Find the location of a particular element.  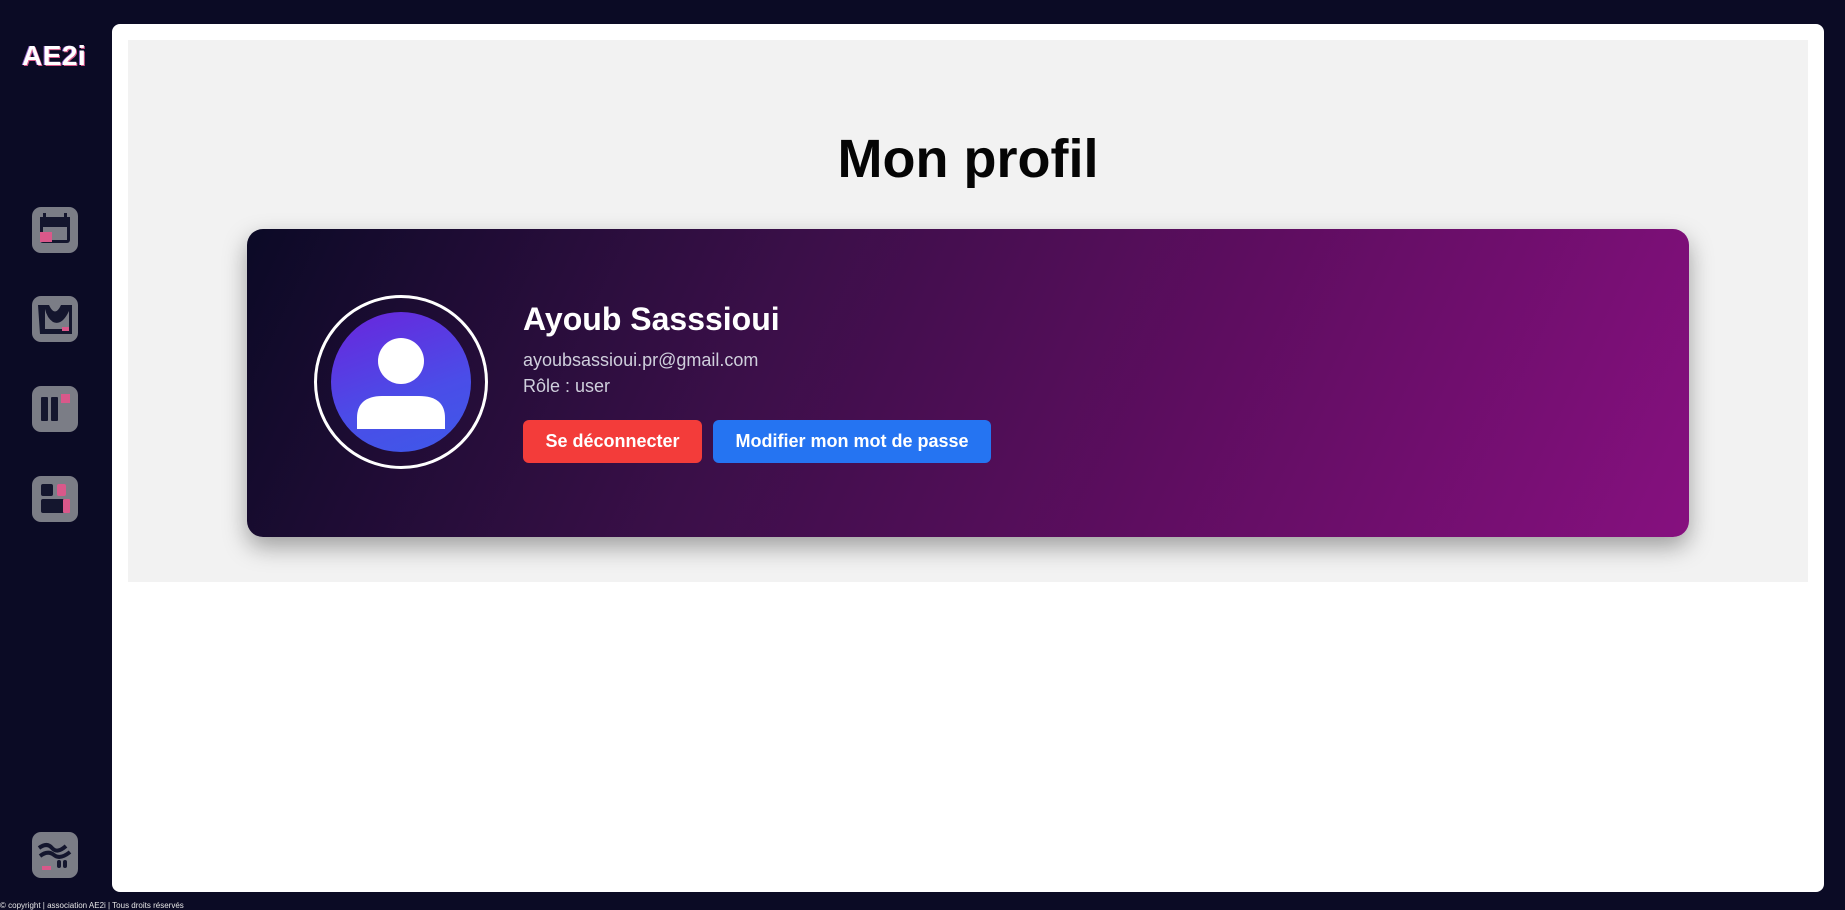

nav-widgets-button is located at coordinates (55, 499).